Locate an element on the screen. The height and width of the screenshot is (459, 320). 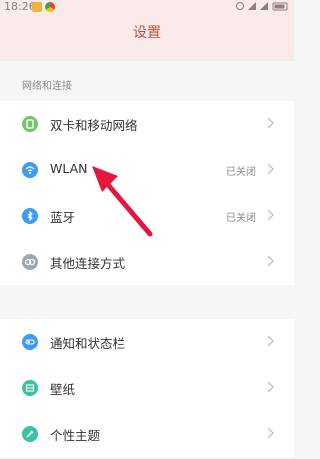
settings-item-bluetooth: 蓝牙 已关闭 is located at coordinates (147, 216).